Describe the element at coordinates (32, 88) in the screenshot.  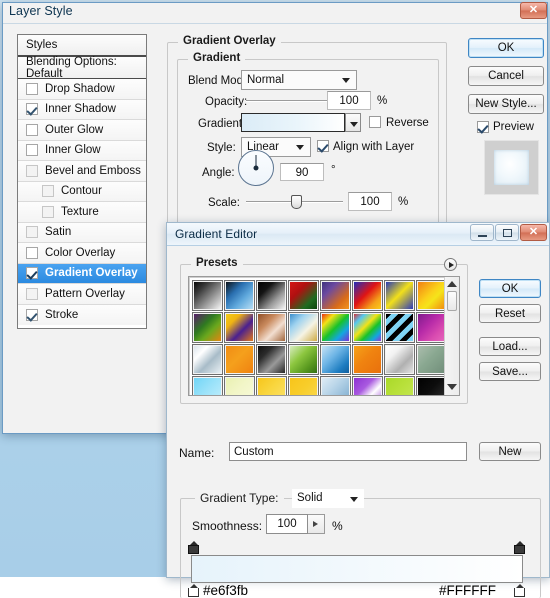
I see `checkbox-drop-shadow` at that location.